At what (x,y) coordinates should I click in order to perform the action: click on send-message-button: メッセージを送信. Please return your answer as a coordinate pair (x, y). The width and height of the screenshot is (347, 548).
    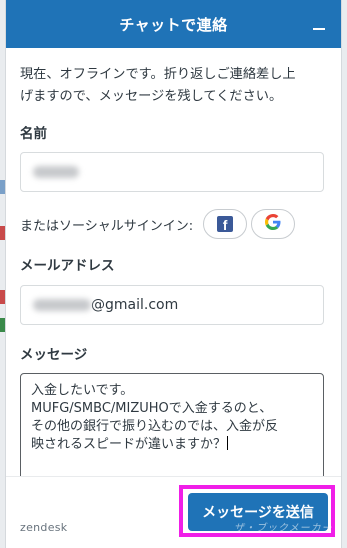
    Looking at the image, I should click on (258, 512).